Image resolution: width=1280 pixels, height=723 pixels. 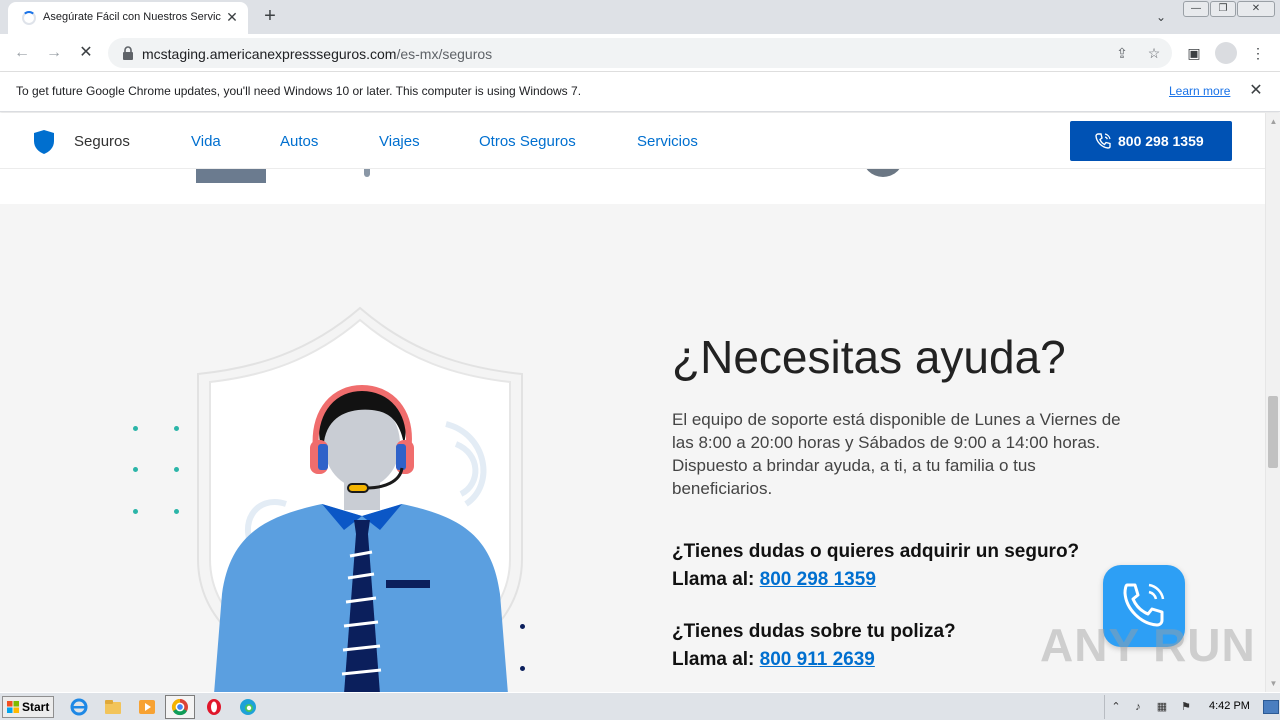 What do you see at coordinates (1256, 9) in the screenshot?
I see `close-window-button: ✕` at bounding box center [1256, 9].